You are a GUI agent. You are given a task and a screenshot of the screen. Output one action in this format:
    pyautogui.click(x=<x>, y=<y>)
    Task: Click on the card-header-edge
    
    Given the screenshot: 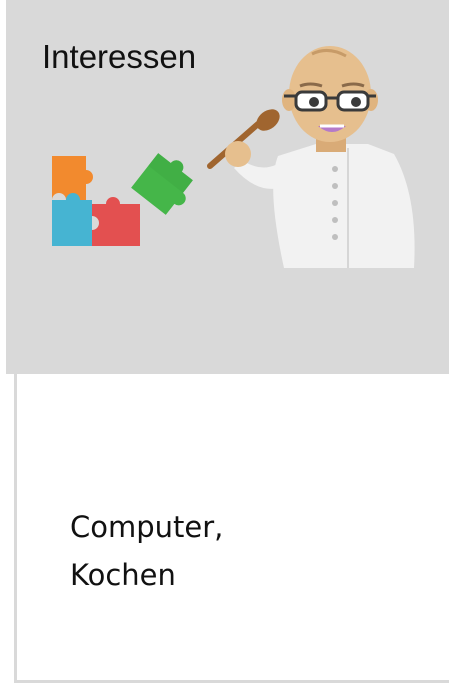 What is the action you would take?
    pyautogui.click(x=10, y=337)
    